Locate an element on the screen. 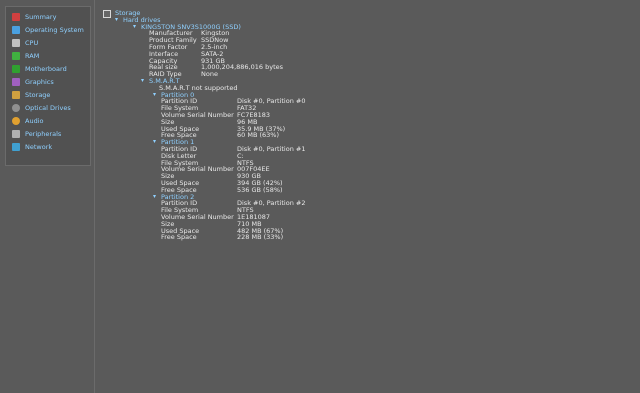 The width and height of the screenshot is (640, 393). sidebar-item-label: CPU is located at coordinates (32, 42).